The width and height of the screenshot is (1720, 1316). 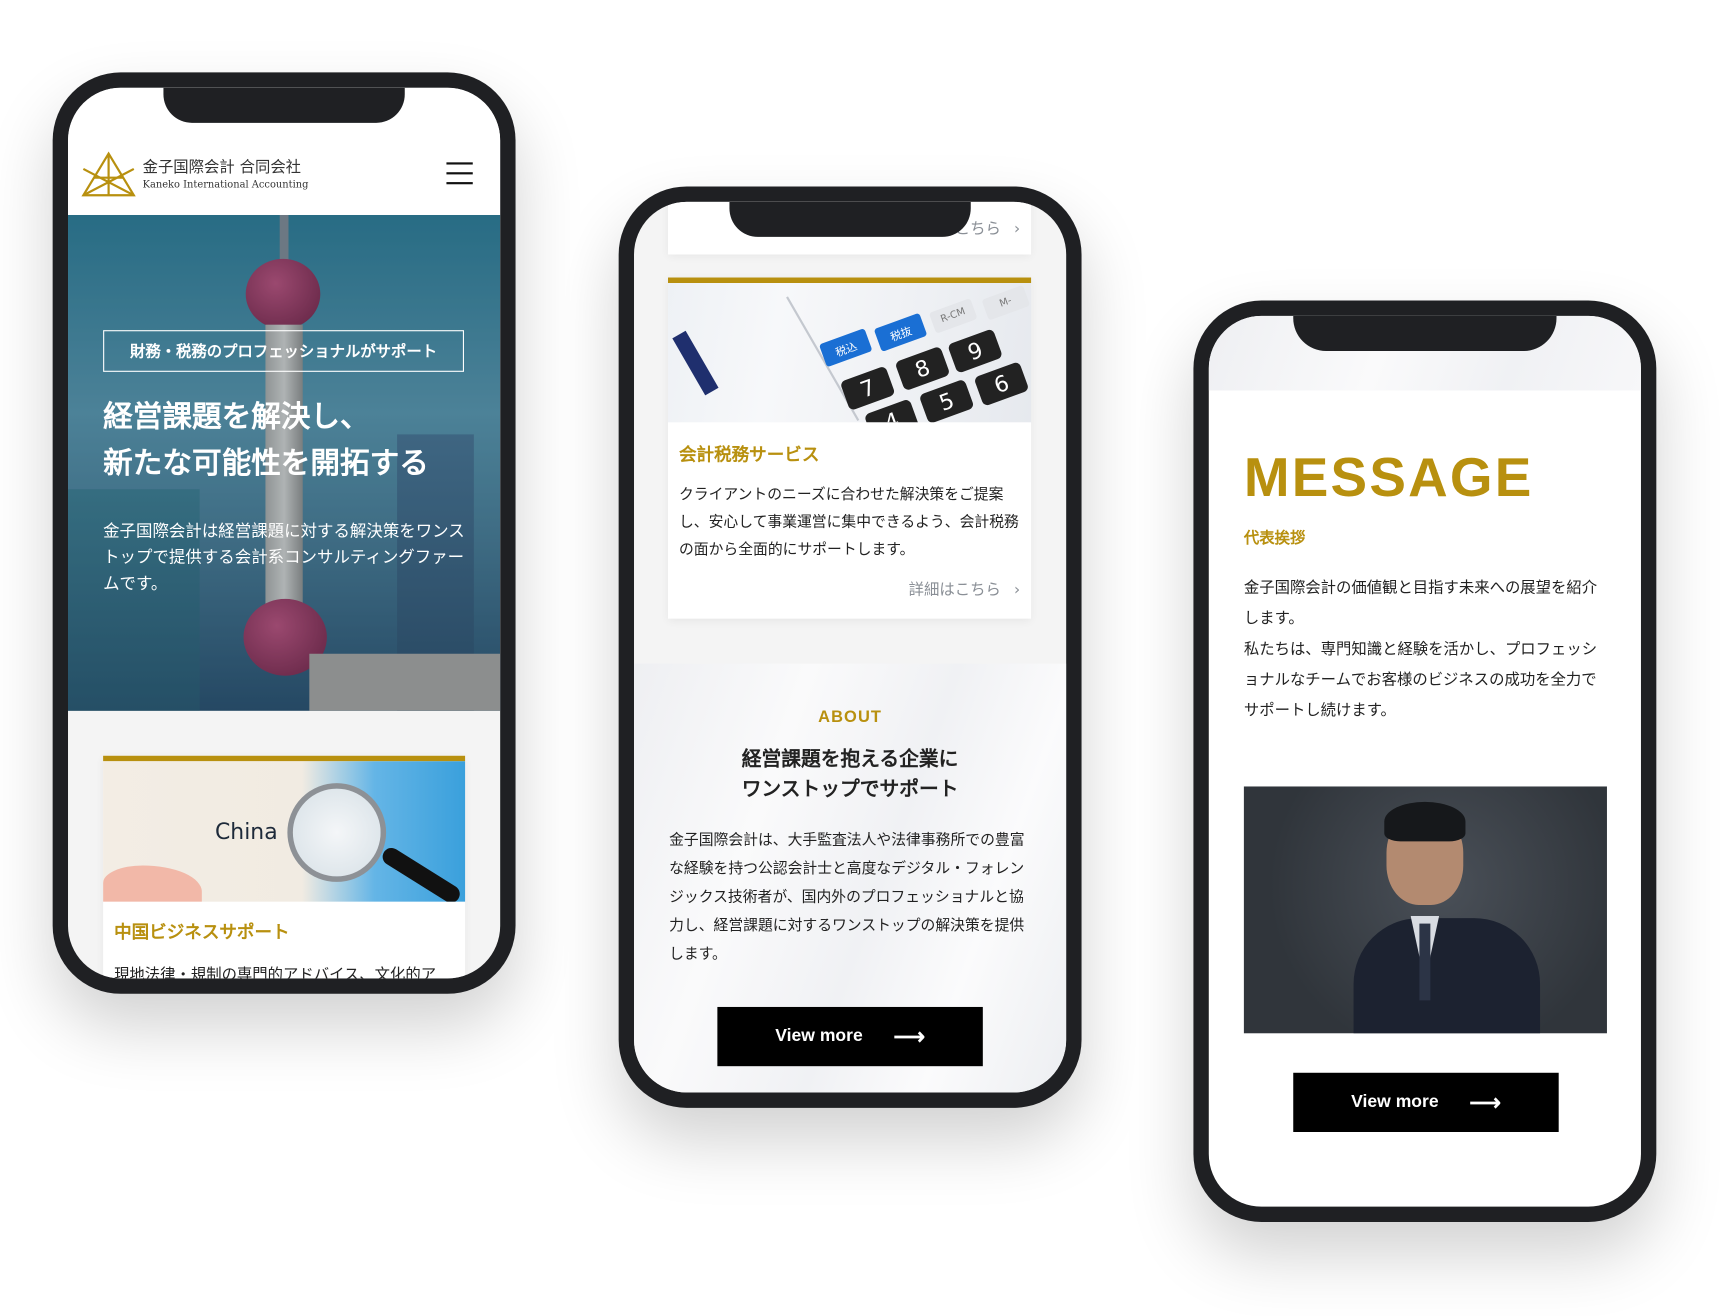 I want to click on magnifier-icon, so click(x=337, y=832).